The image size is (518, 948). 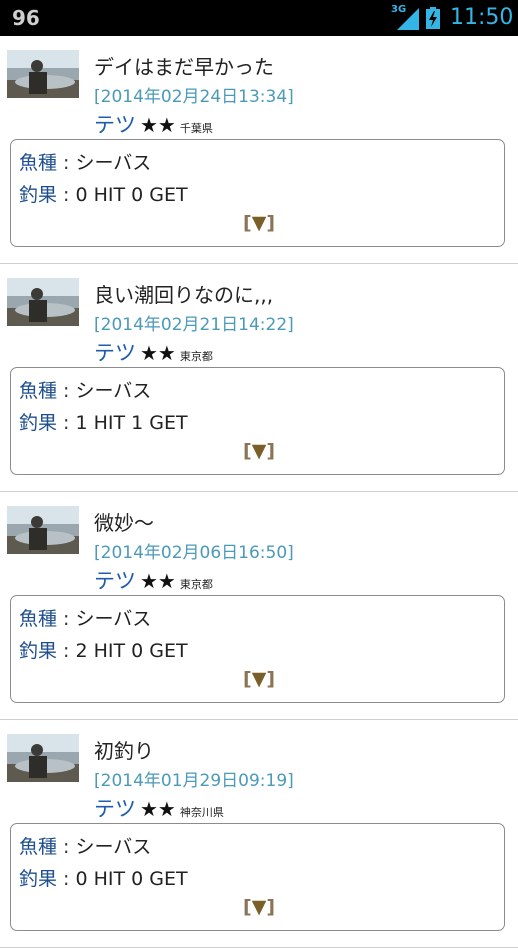 I want to click on post-title: デイはまだ早かった, so click(x=184, y=65).